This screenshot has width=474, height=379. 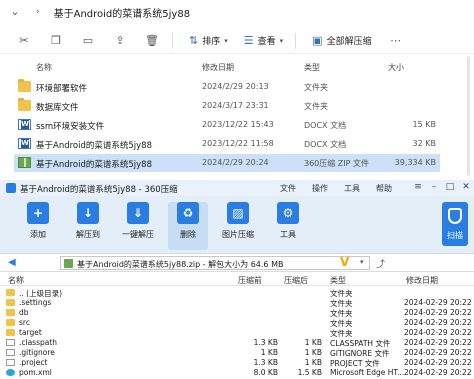 What do you see at coordinates (455, 235) in the screenshot?
I see `scan-label: 扫描` at bounding box center [455, 235].